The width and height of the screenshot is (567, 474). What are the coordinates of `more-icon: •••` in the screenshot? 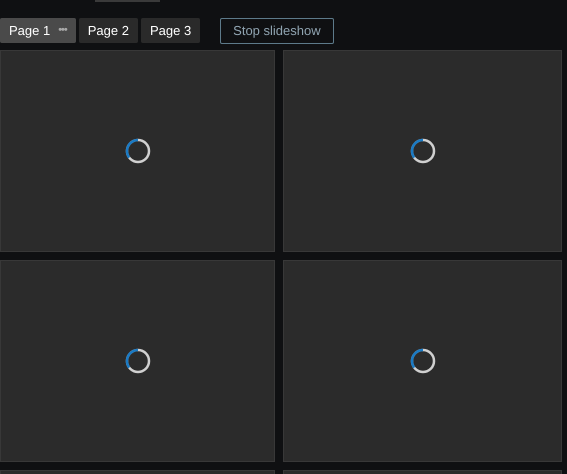 It's located at (62, 30).